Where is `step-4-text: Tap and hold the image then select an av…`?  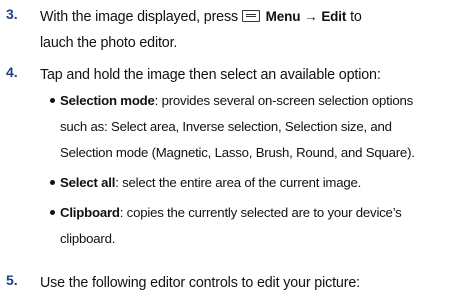 step-4-text: Tap and hold the image then select an av… is located at coordinates (258, 75).